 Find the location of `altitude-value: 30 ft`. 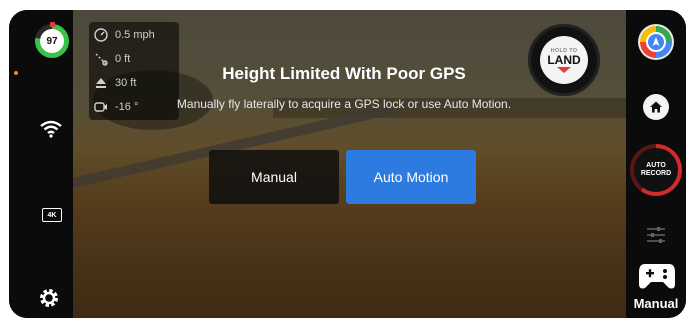

altitude-value: 30 ft is located at coordinates (126, 83).